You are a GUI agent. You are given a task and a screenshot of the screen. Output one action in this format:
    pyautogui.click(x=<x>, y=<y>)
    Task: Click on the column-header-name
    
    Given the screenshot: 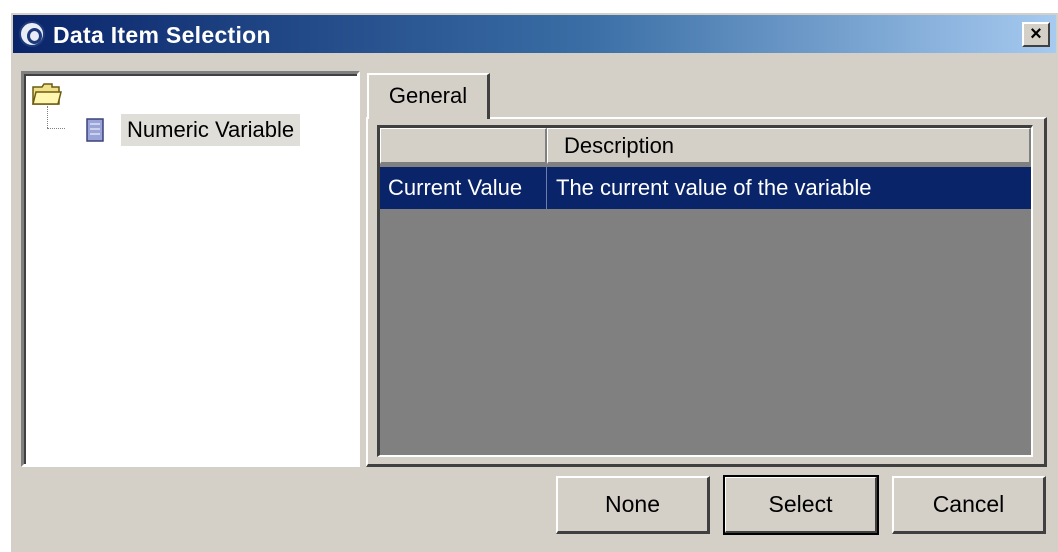 What is the action you would take?
    pyautogui.click(x=463, y=146)
    